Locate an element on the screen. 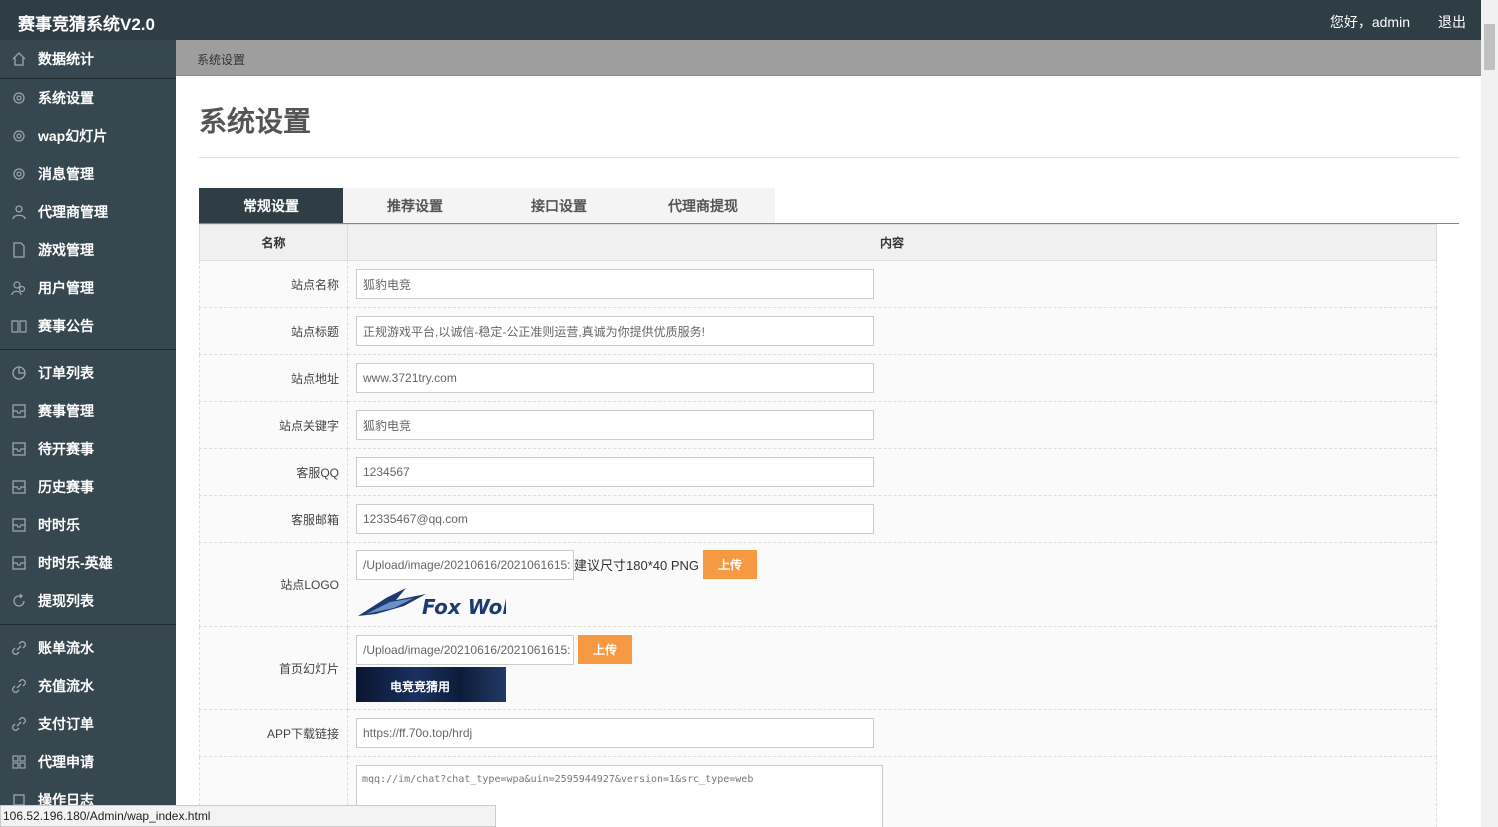  sidebar-item-label: 系统设置 is located at coordinates (66, 98).